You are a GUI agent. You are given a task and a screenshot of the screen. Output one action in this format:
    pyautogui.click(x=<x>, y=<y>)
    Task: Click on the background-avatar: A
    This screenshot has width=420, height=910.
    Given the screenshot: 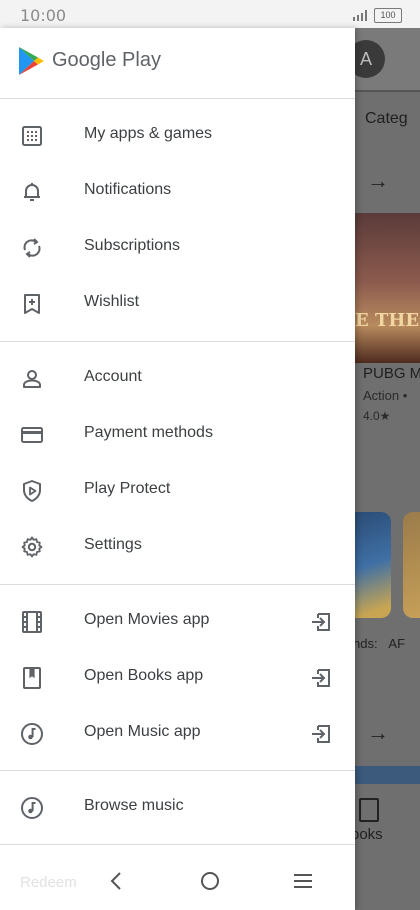 What is the action you would take?
    pyautogui.click(x=370, y=59)
    